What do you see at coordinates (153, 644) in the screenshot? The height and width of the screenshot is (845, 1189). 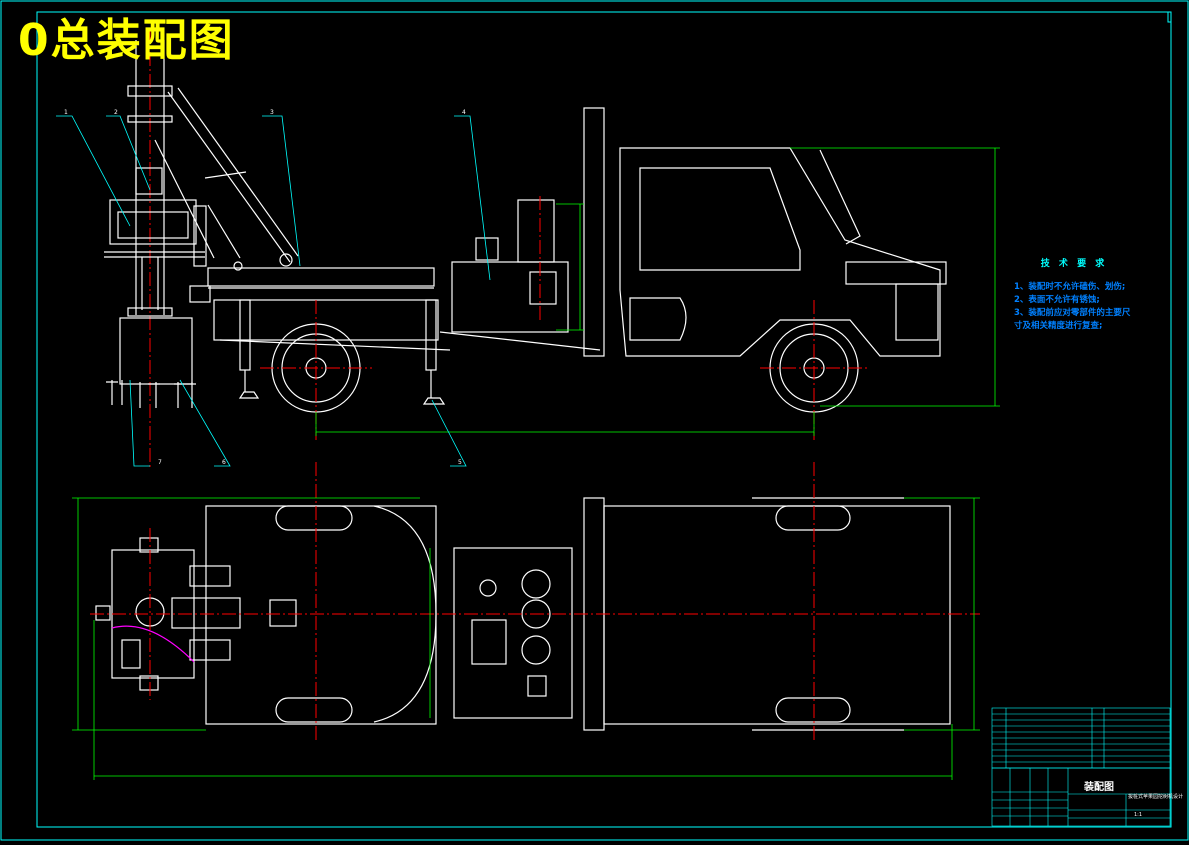 I see `hydraulic-hose` at bounding box center [153, 644].